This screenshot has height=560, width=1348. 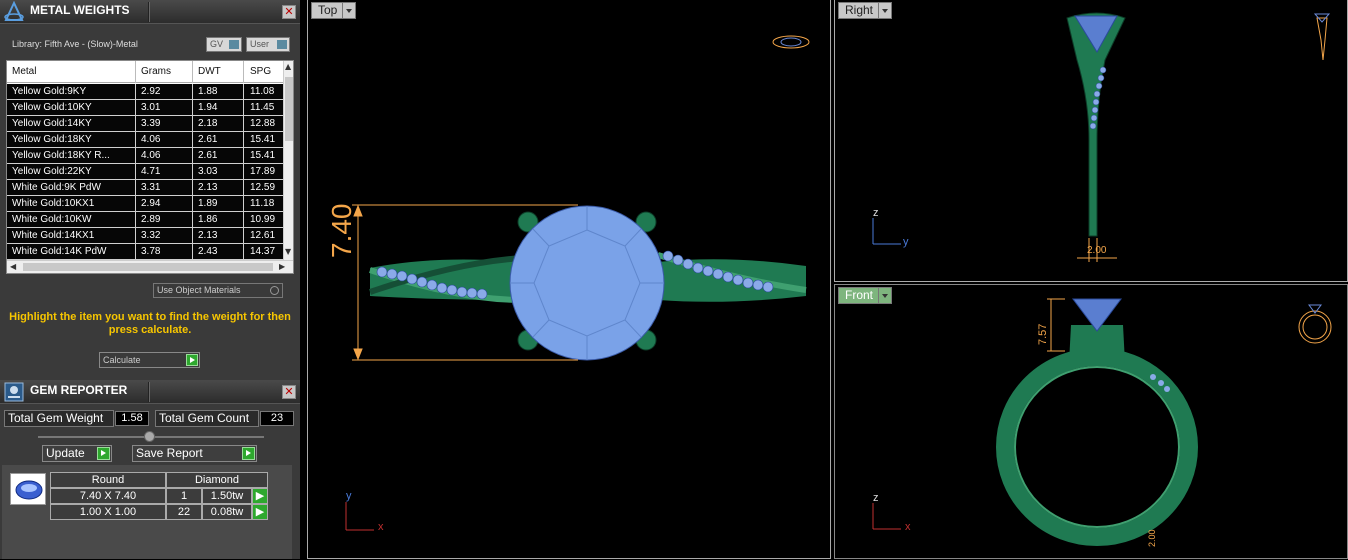 I want to click on metal-dwt: 2.18, so click(x=208, y=123).